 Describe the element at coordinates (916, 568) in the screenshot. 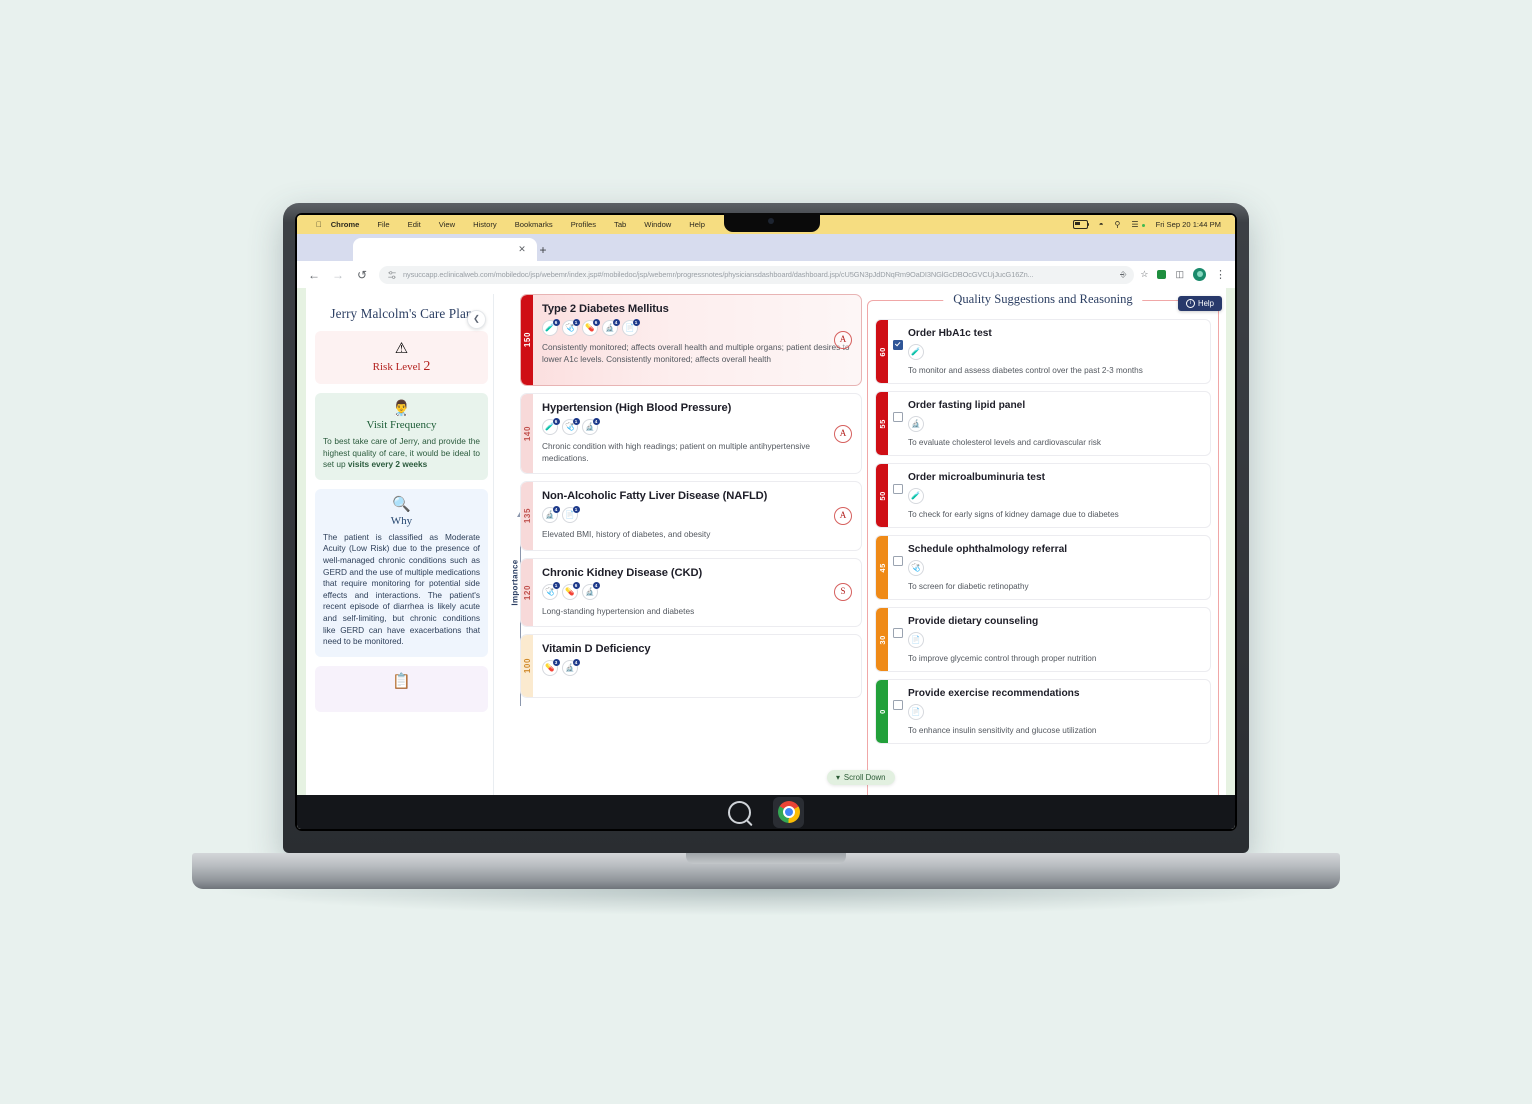

I see `stethoscope-icon: 🩺` at that location.